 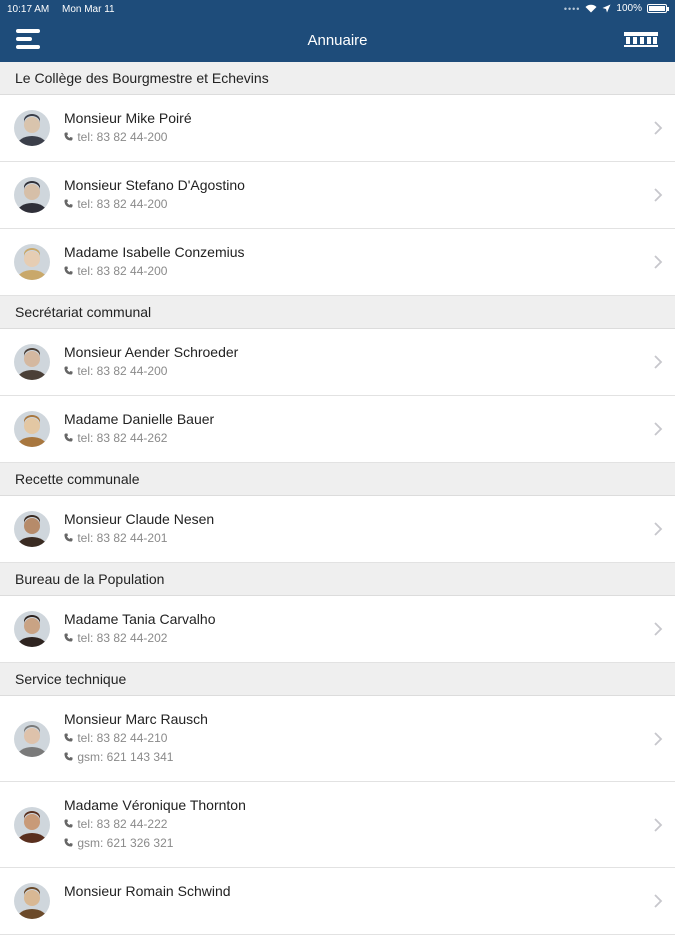 I want to click on status-time: 10:17 AM, so click(x=28, y=9).